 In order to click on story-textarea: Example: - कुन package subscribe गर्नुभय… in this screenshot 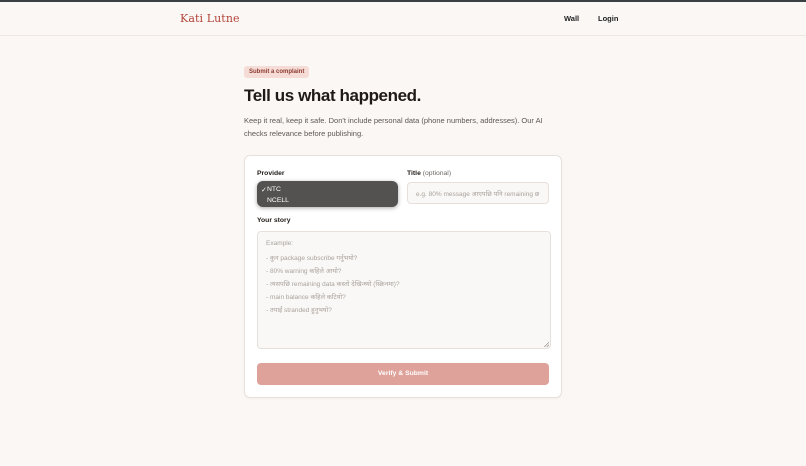, I will do `click(404, 290)`.